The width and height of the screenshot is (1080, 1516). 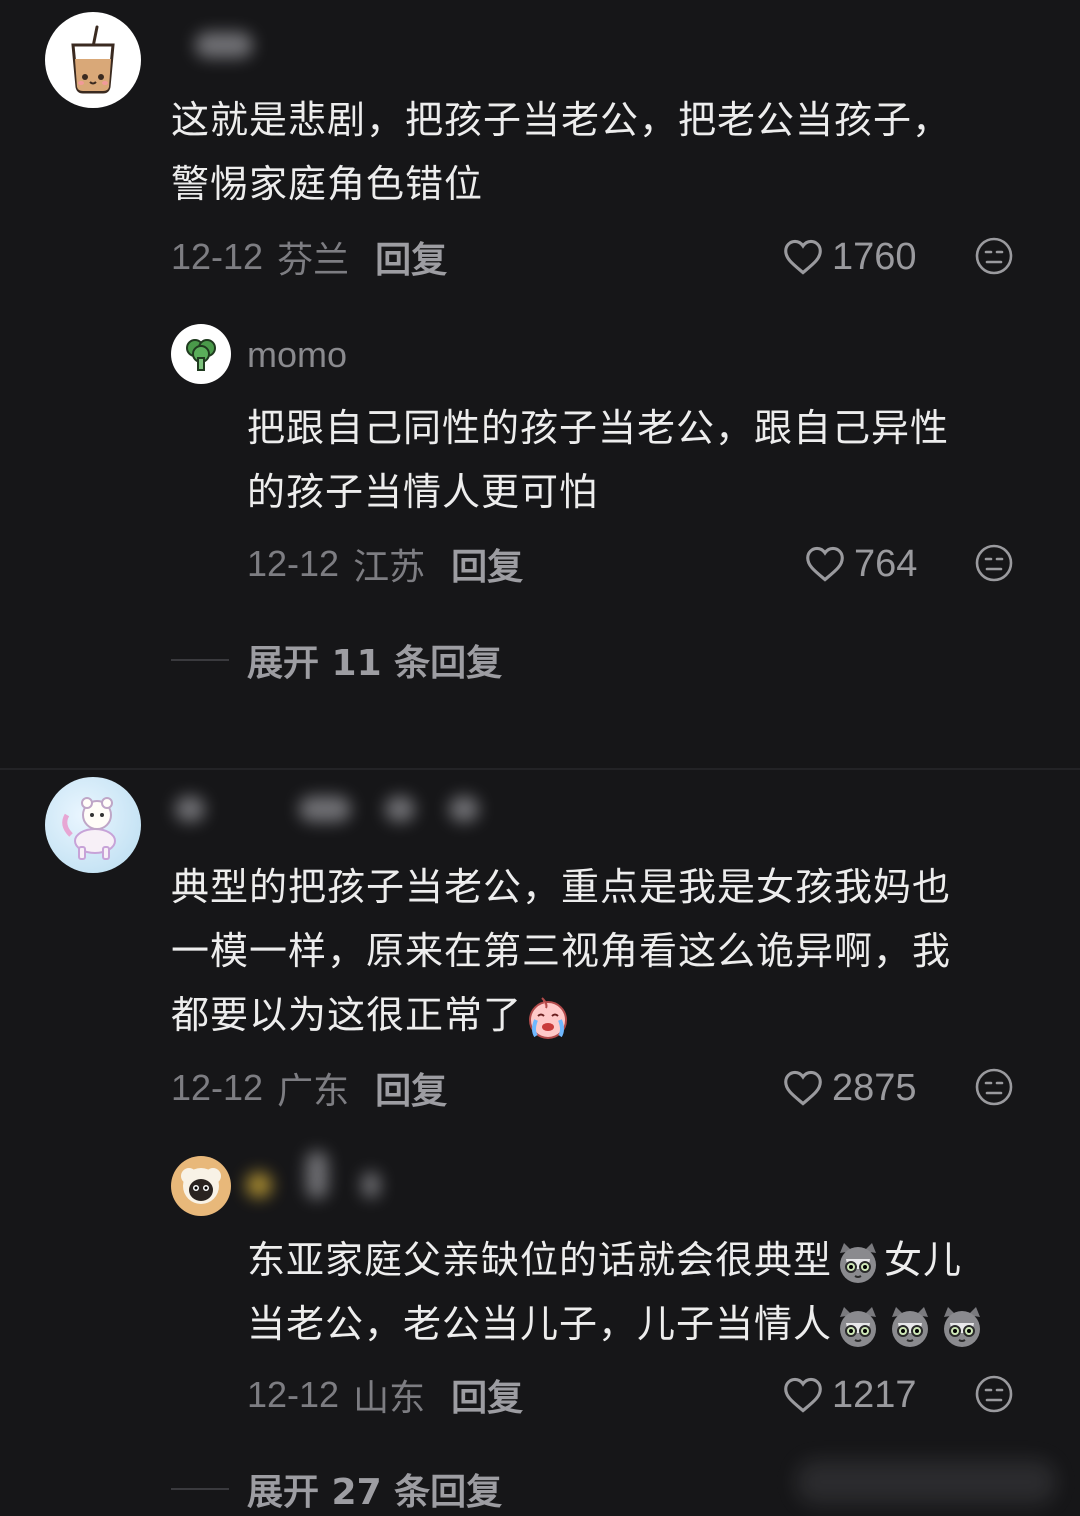 What do you see at coordinates (561, 120) in the screenshot?
I see `comment-text-line: 这就是悲剧，把孩子当老公，把老公当孩子，` at bounding box center [561, 120].